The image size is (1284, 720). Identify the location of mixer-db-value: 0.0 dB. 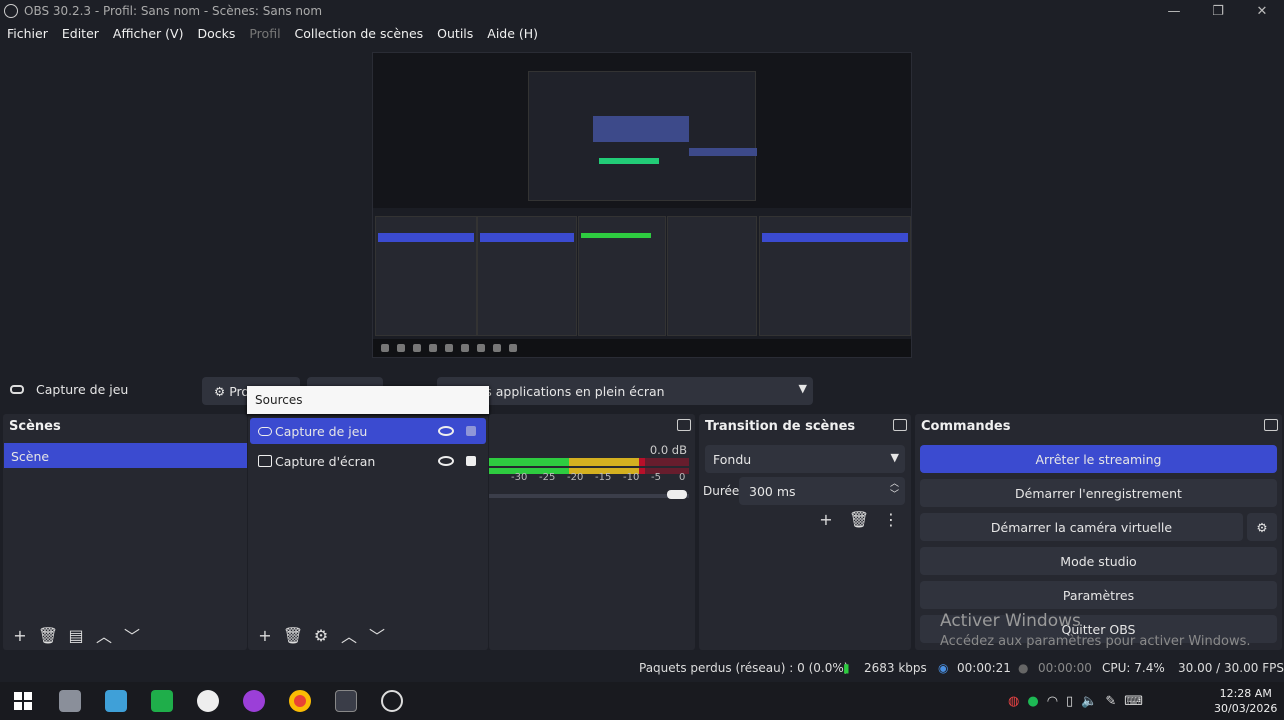
(668, 450).